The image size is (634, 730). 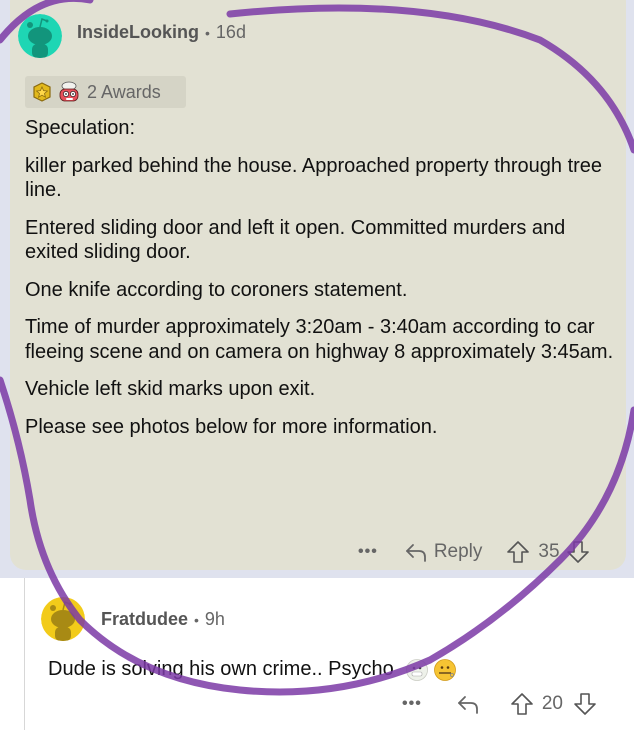 What do you see at coordinates (221, 669) in the screenshot?
I see `reply-text: Dude is solving his own crime.. Psycho` at bounding box center [221, 669].